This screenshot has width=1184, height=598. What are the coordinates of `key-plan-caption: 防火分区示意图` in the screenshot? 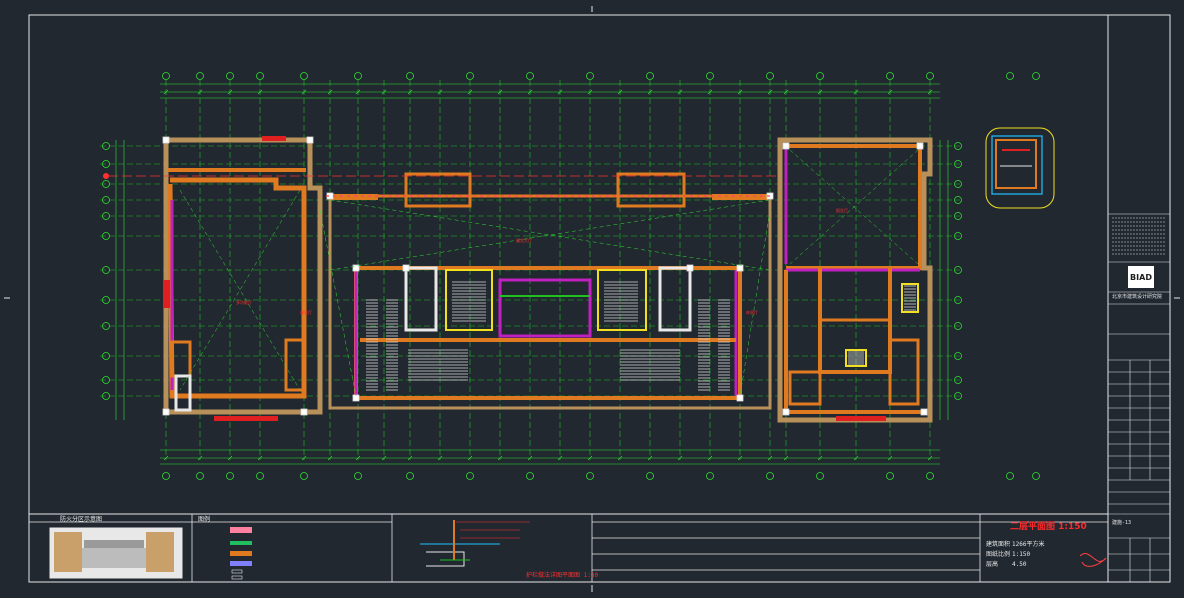 It's located at (81, 519).